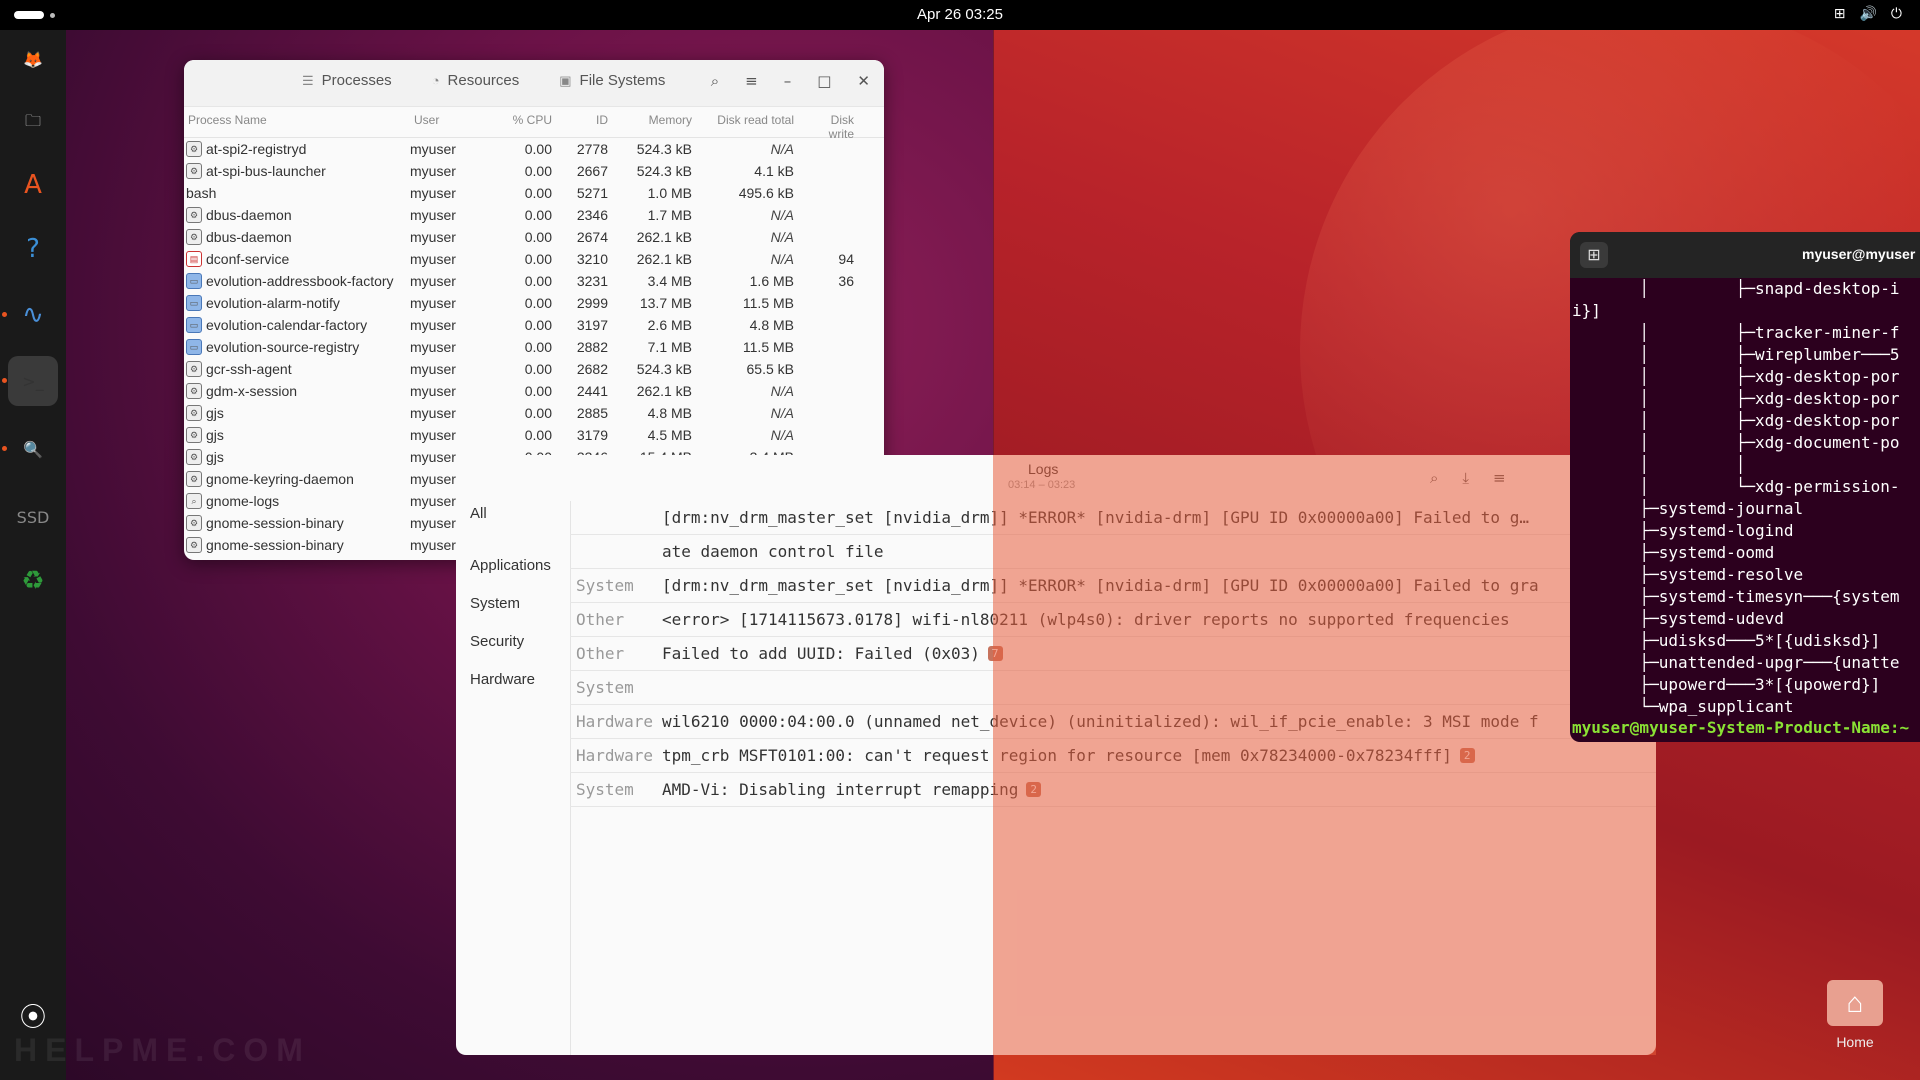  Describe the element at coordinates (283, 347) in the screenshot. I see `process-name: evolution-source-registry` at that location.